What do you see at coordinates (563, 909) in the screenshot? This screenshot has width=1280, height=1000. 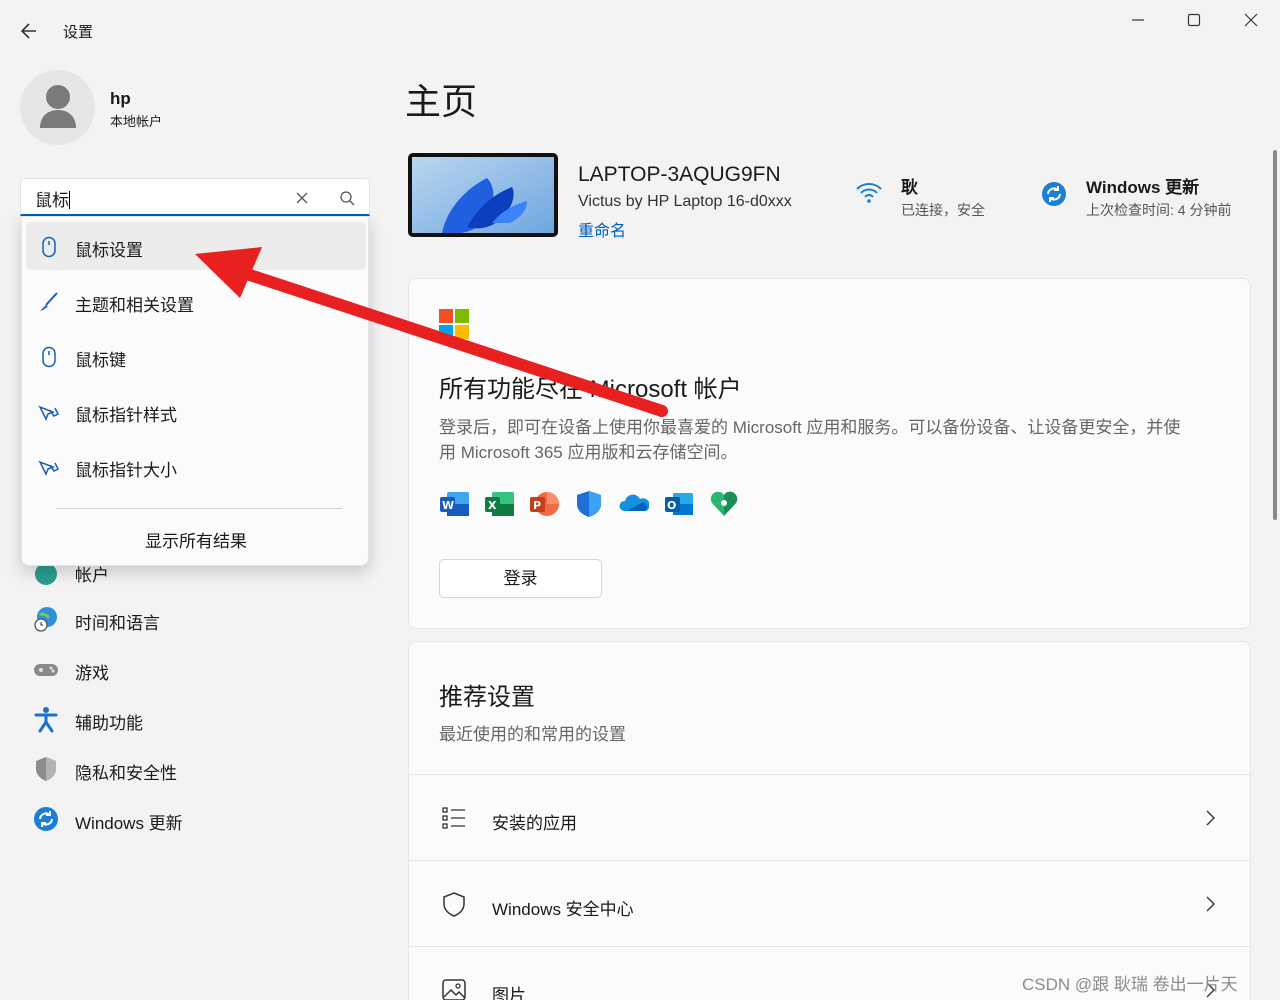 I see `recommended-item-label: Windows 安全中心` at bounding box center [563, 909].